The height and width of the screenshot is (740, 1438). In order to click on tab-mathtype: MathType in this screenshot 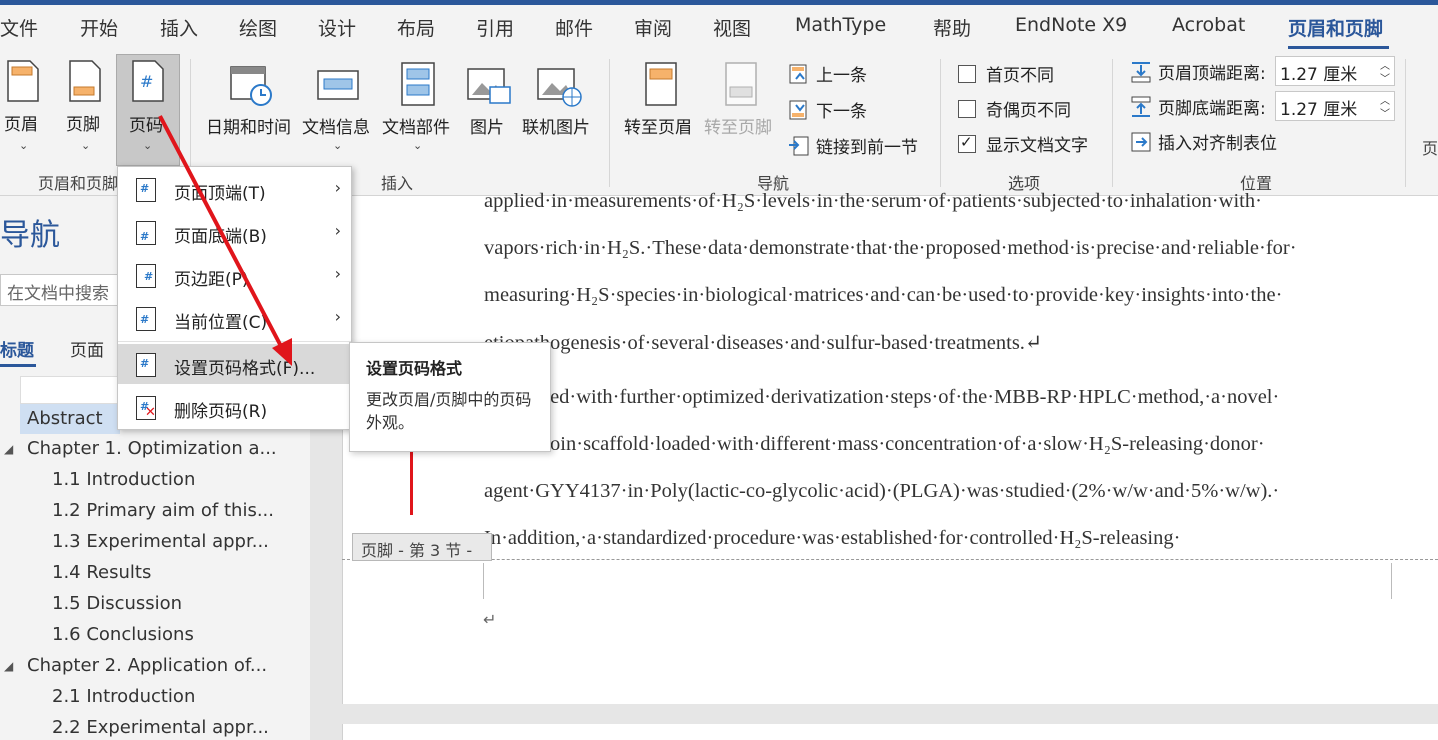, I will do `click(840, 25)`.